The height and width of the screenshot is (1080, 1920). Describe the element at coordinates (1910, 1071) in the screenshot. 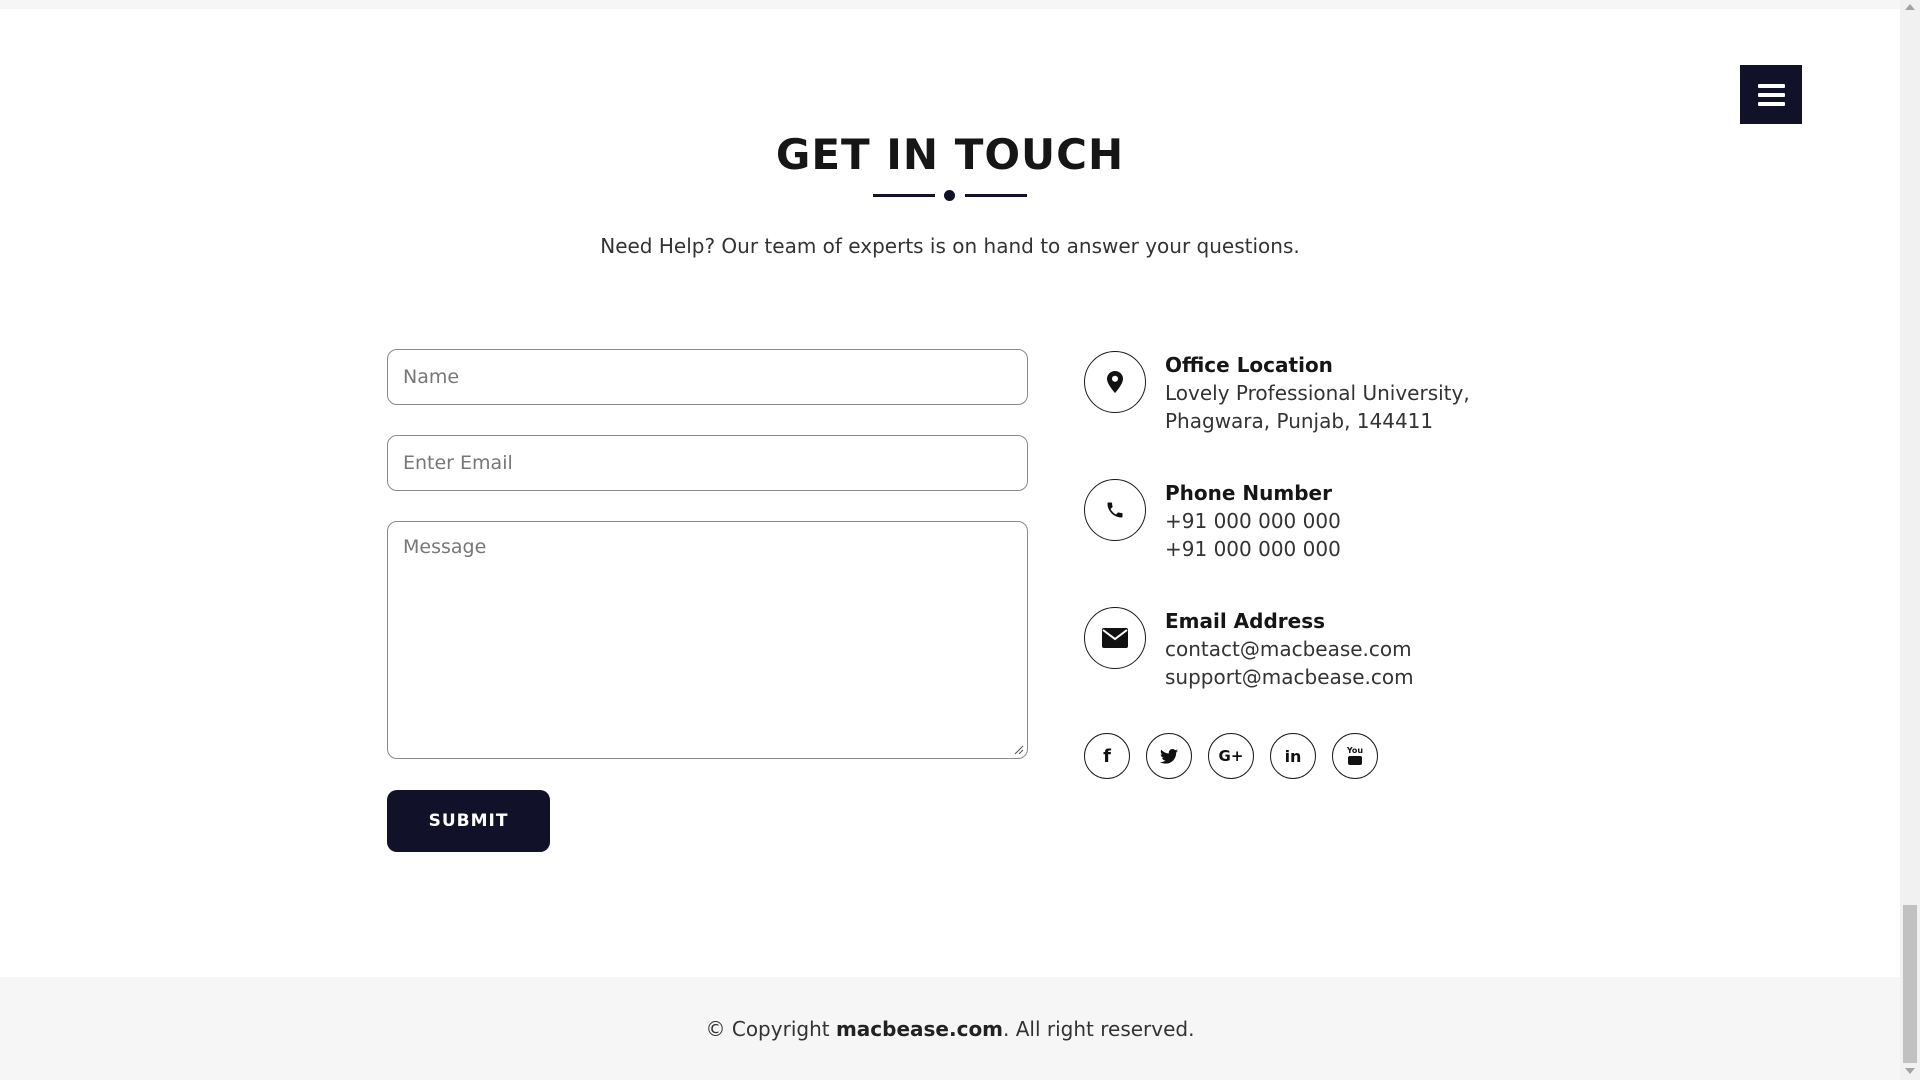

I see `scroll-down-arrow-icon` at that location.